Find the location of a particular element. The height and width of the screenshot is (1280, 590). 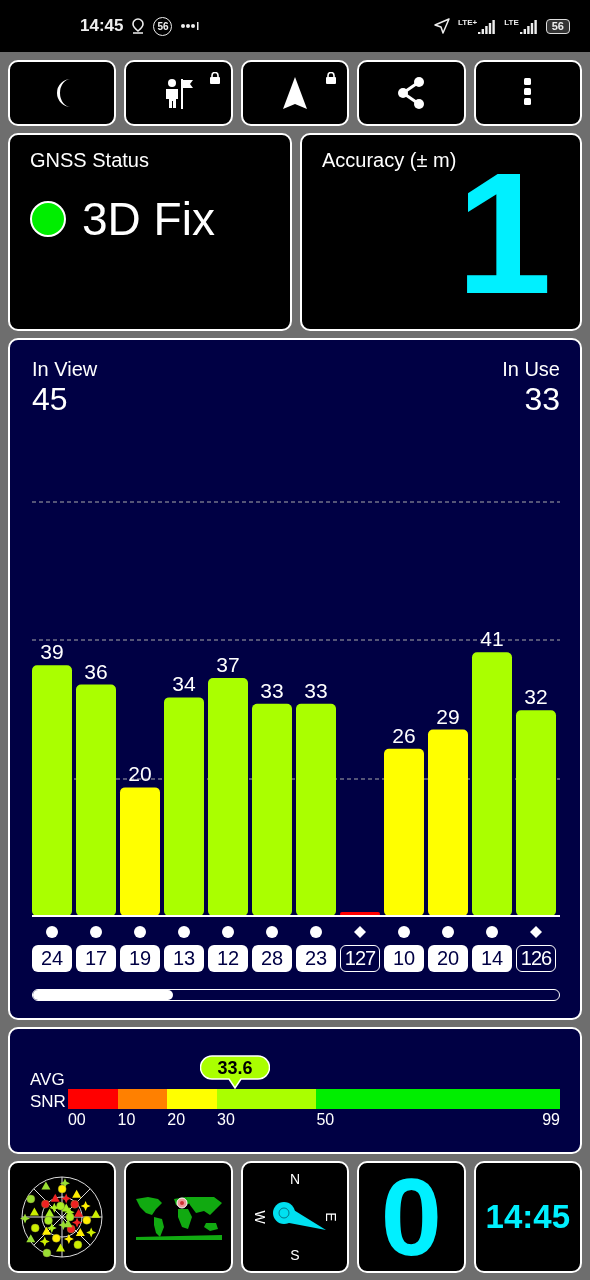

more-menu-button is located at coordinates (527, 93).